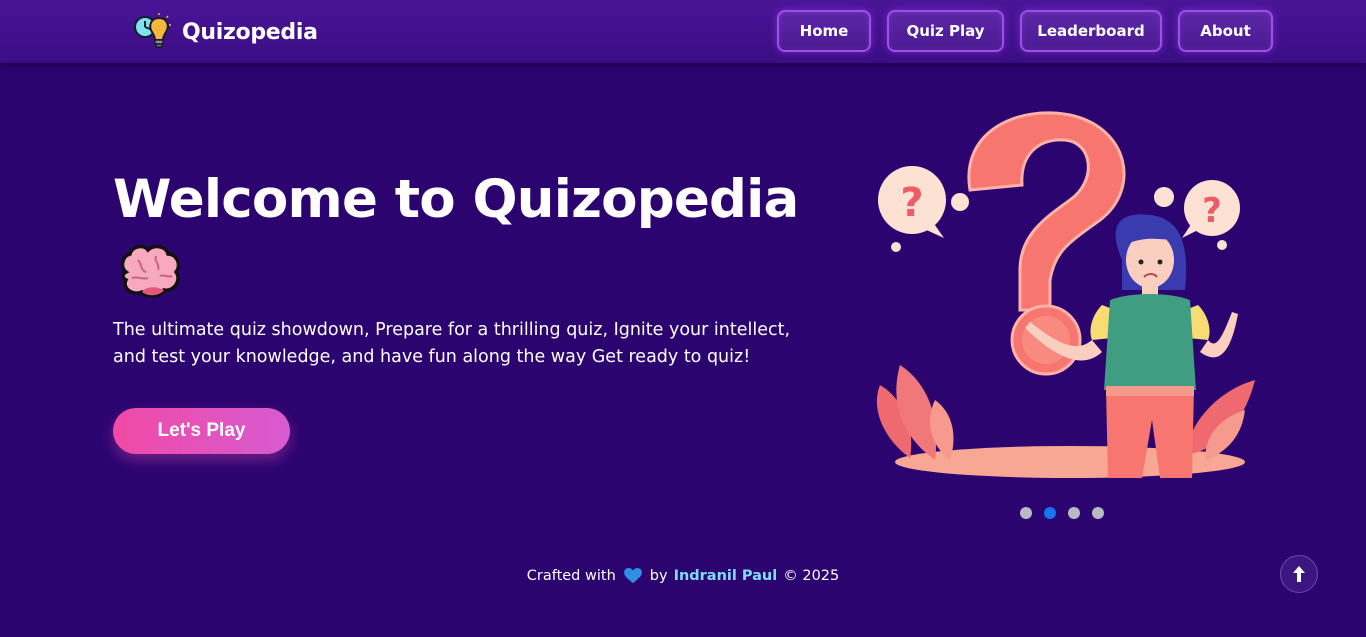  I want to click on brain-icon, so click(150, 271).